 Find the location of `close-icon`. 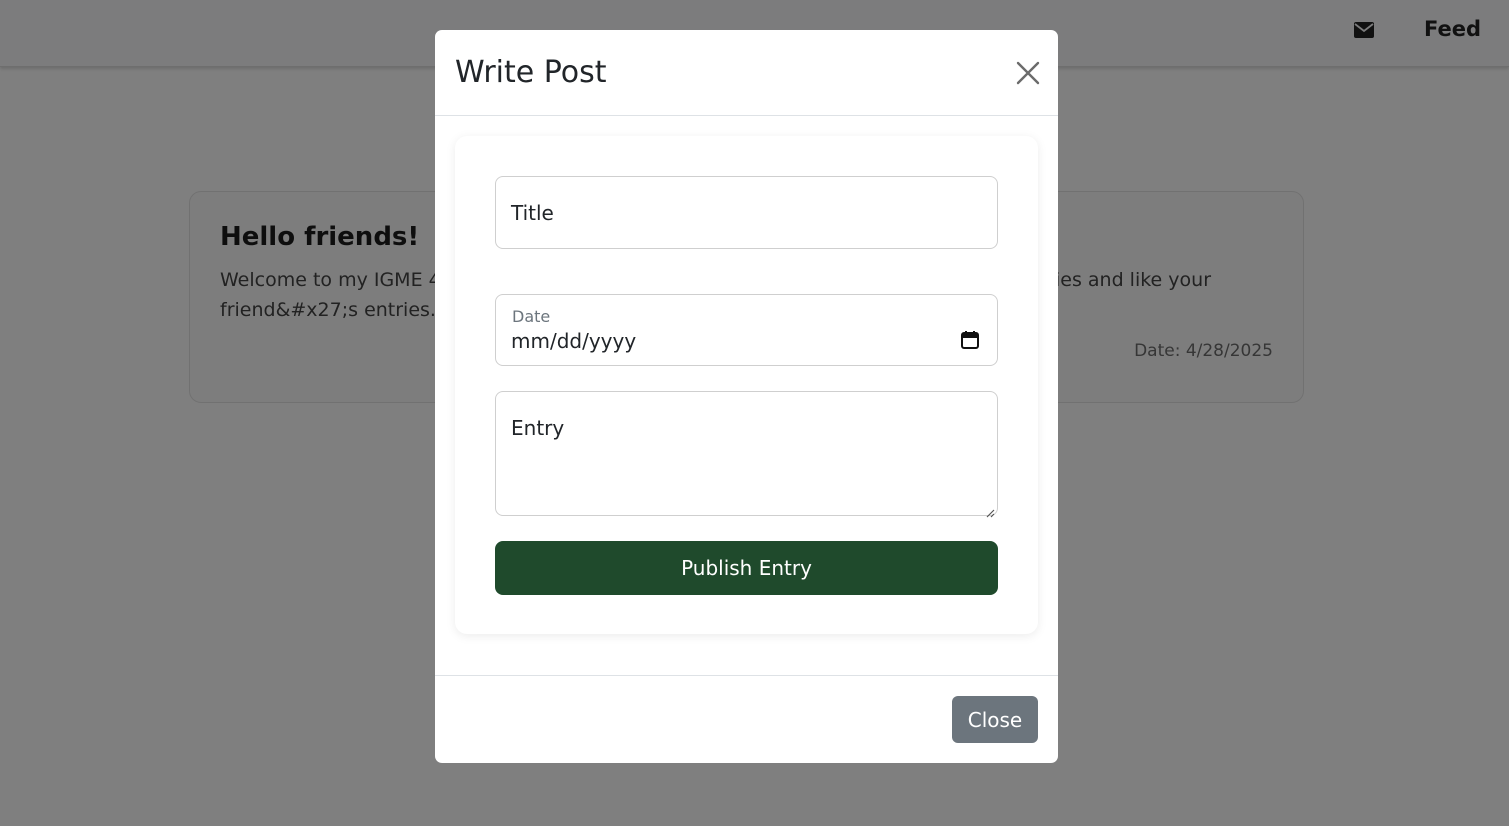

close-icon is located at coordinates (1028, 73).